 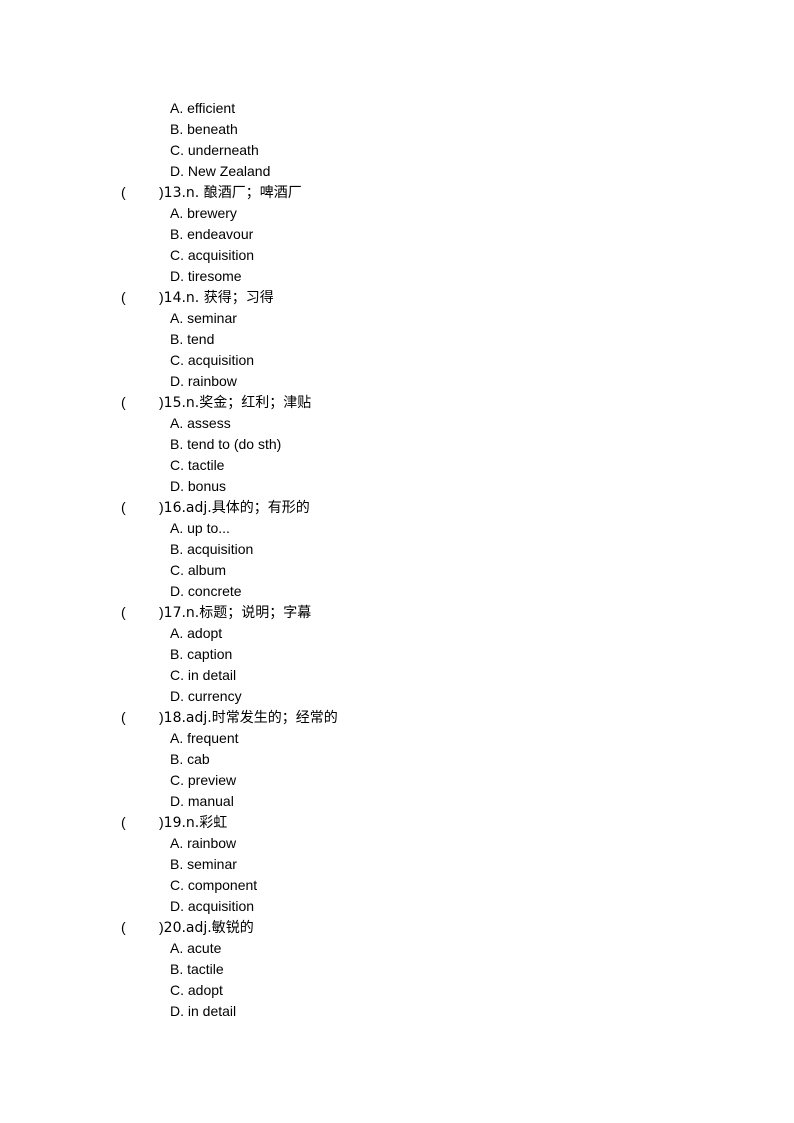 I want to click on option-line: D. New Zealand, so click(x=220, y=171).